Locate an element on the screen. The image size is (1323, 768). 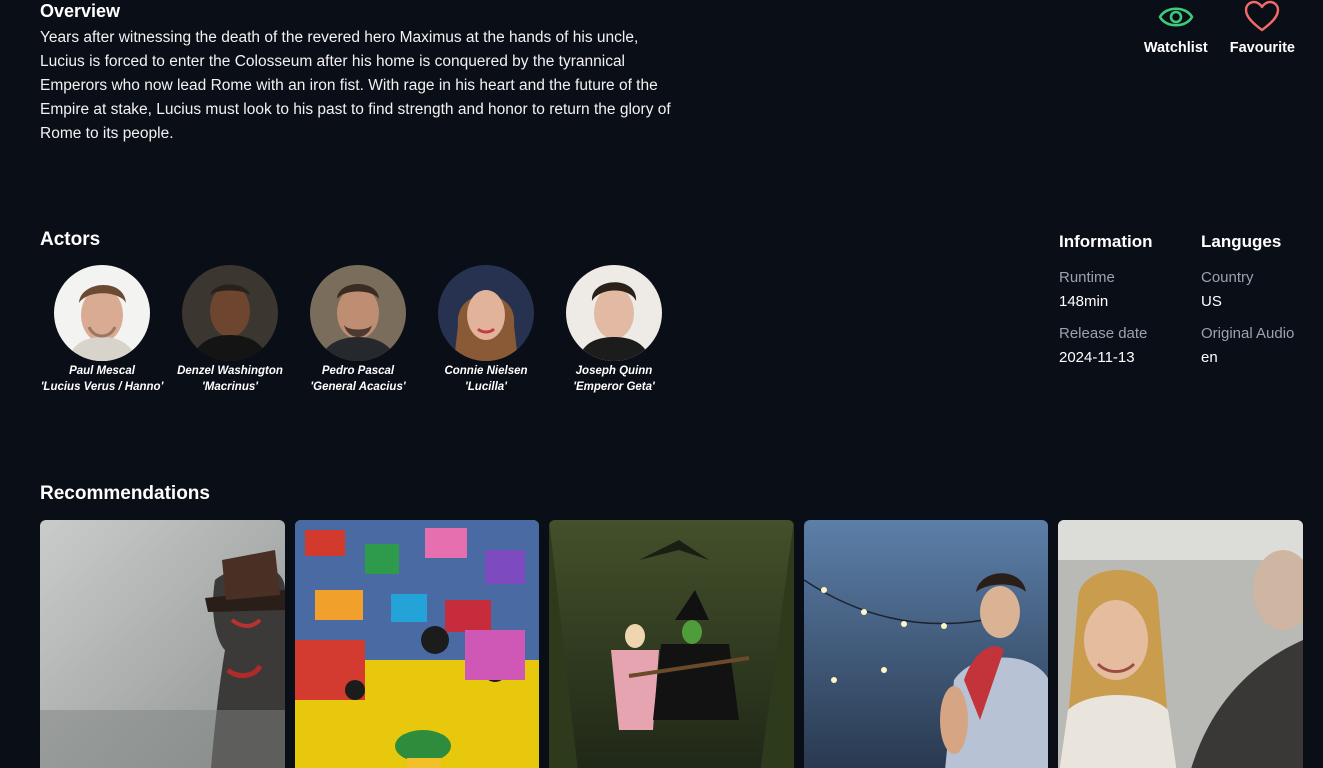
heart-icon is located at coordinates (1262, 17).